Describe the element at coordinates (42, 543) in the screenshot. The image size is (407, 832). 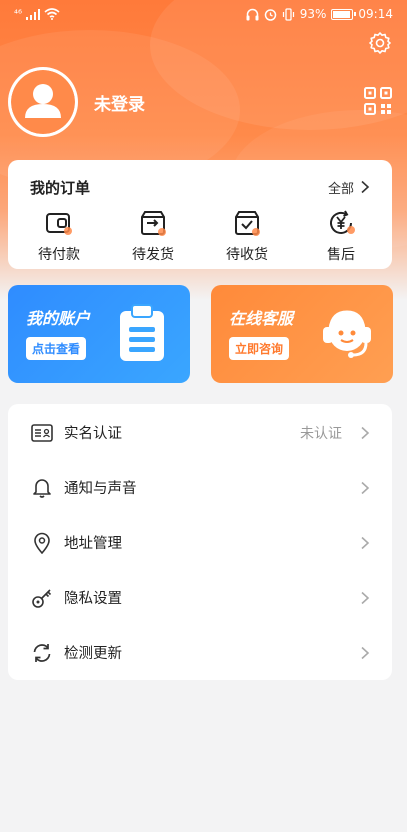
I see `location-pin-icon` at that location.